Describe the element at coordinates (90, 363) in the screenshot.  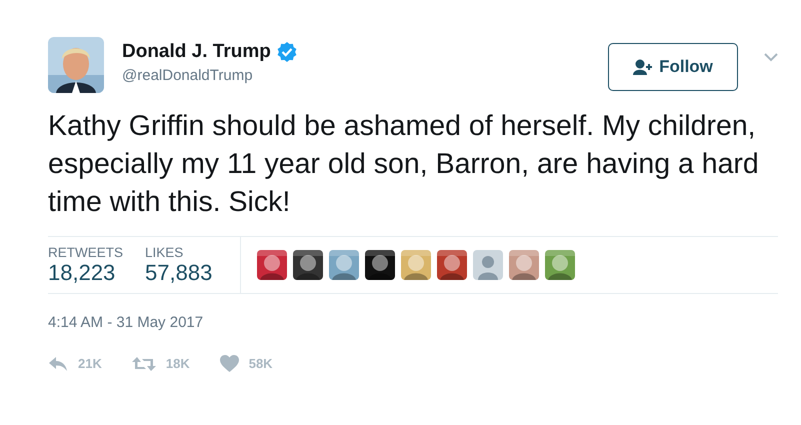
I see `action-count: 21K` at that location.